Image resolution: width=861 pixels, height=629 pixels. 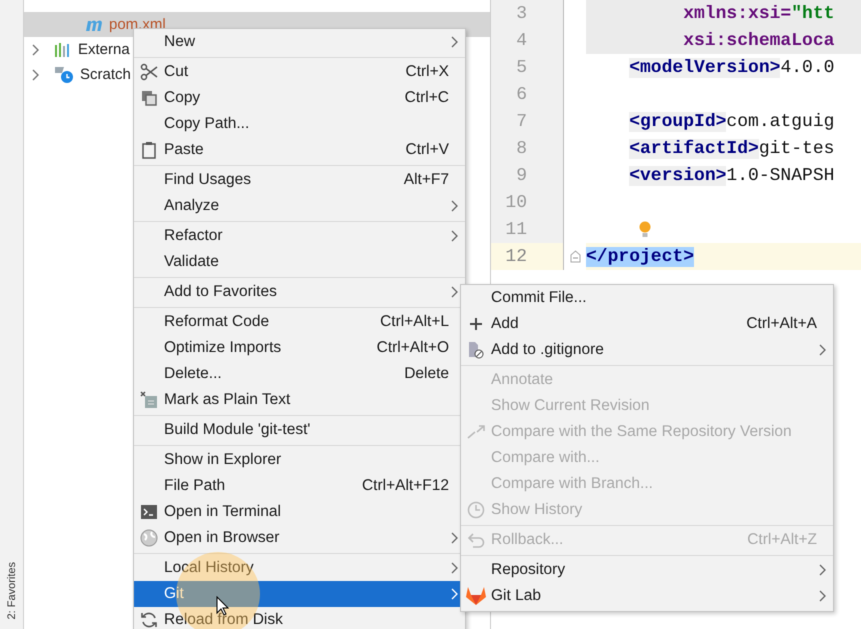 What do you see at coordinates (640, 256) in the screenshot?
I see `code-token: </project>` at bounding box center [640, 256].